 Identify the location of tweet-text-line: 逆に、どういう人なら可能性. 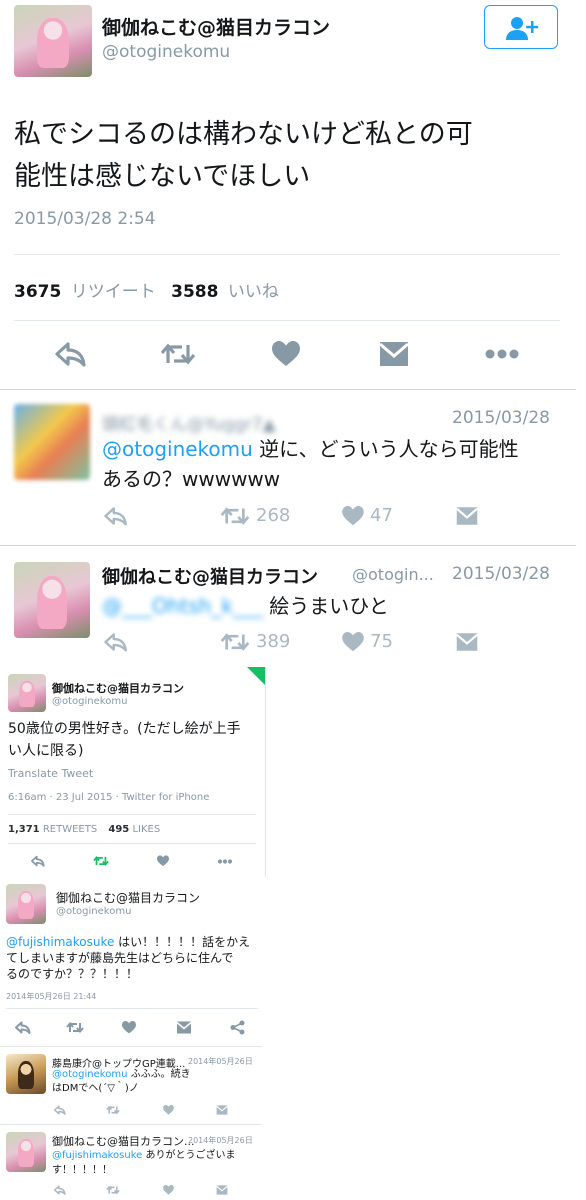
(385, 449).